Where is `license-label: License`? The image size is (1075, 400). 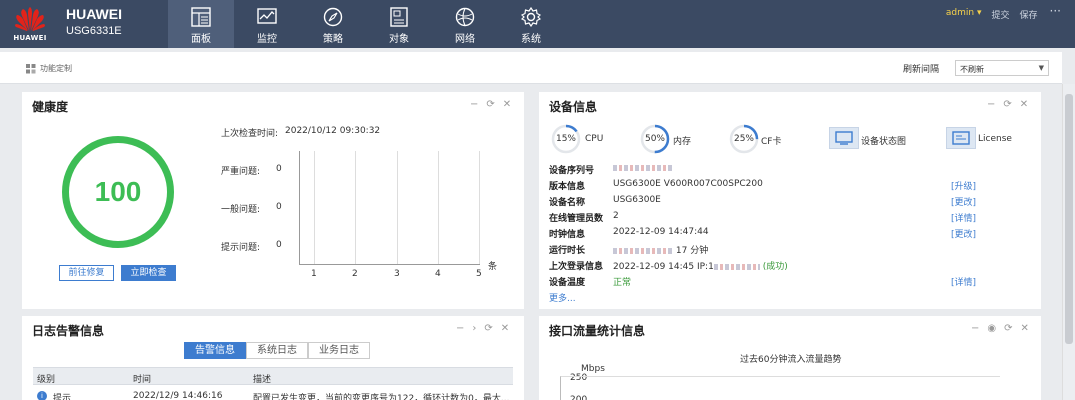
license-label: License is located at coordinates (995, 139).